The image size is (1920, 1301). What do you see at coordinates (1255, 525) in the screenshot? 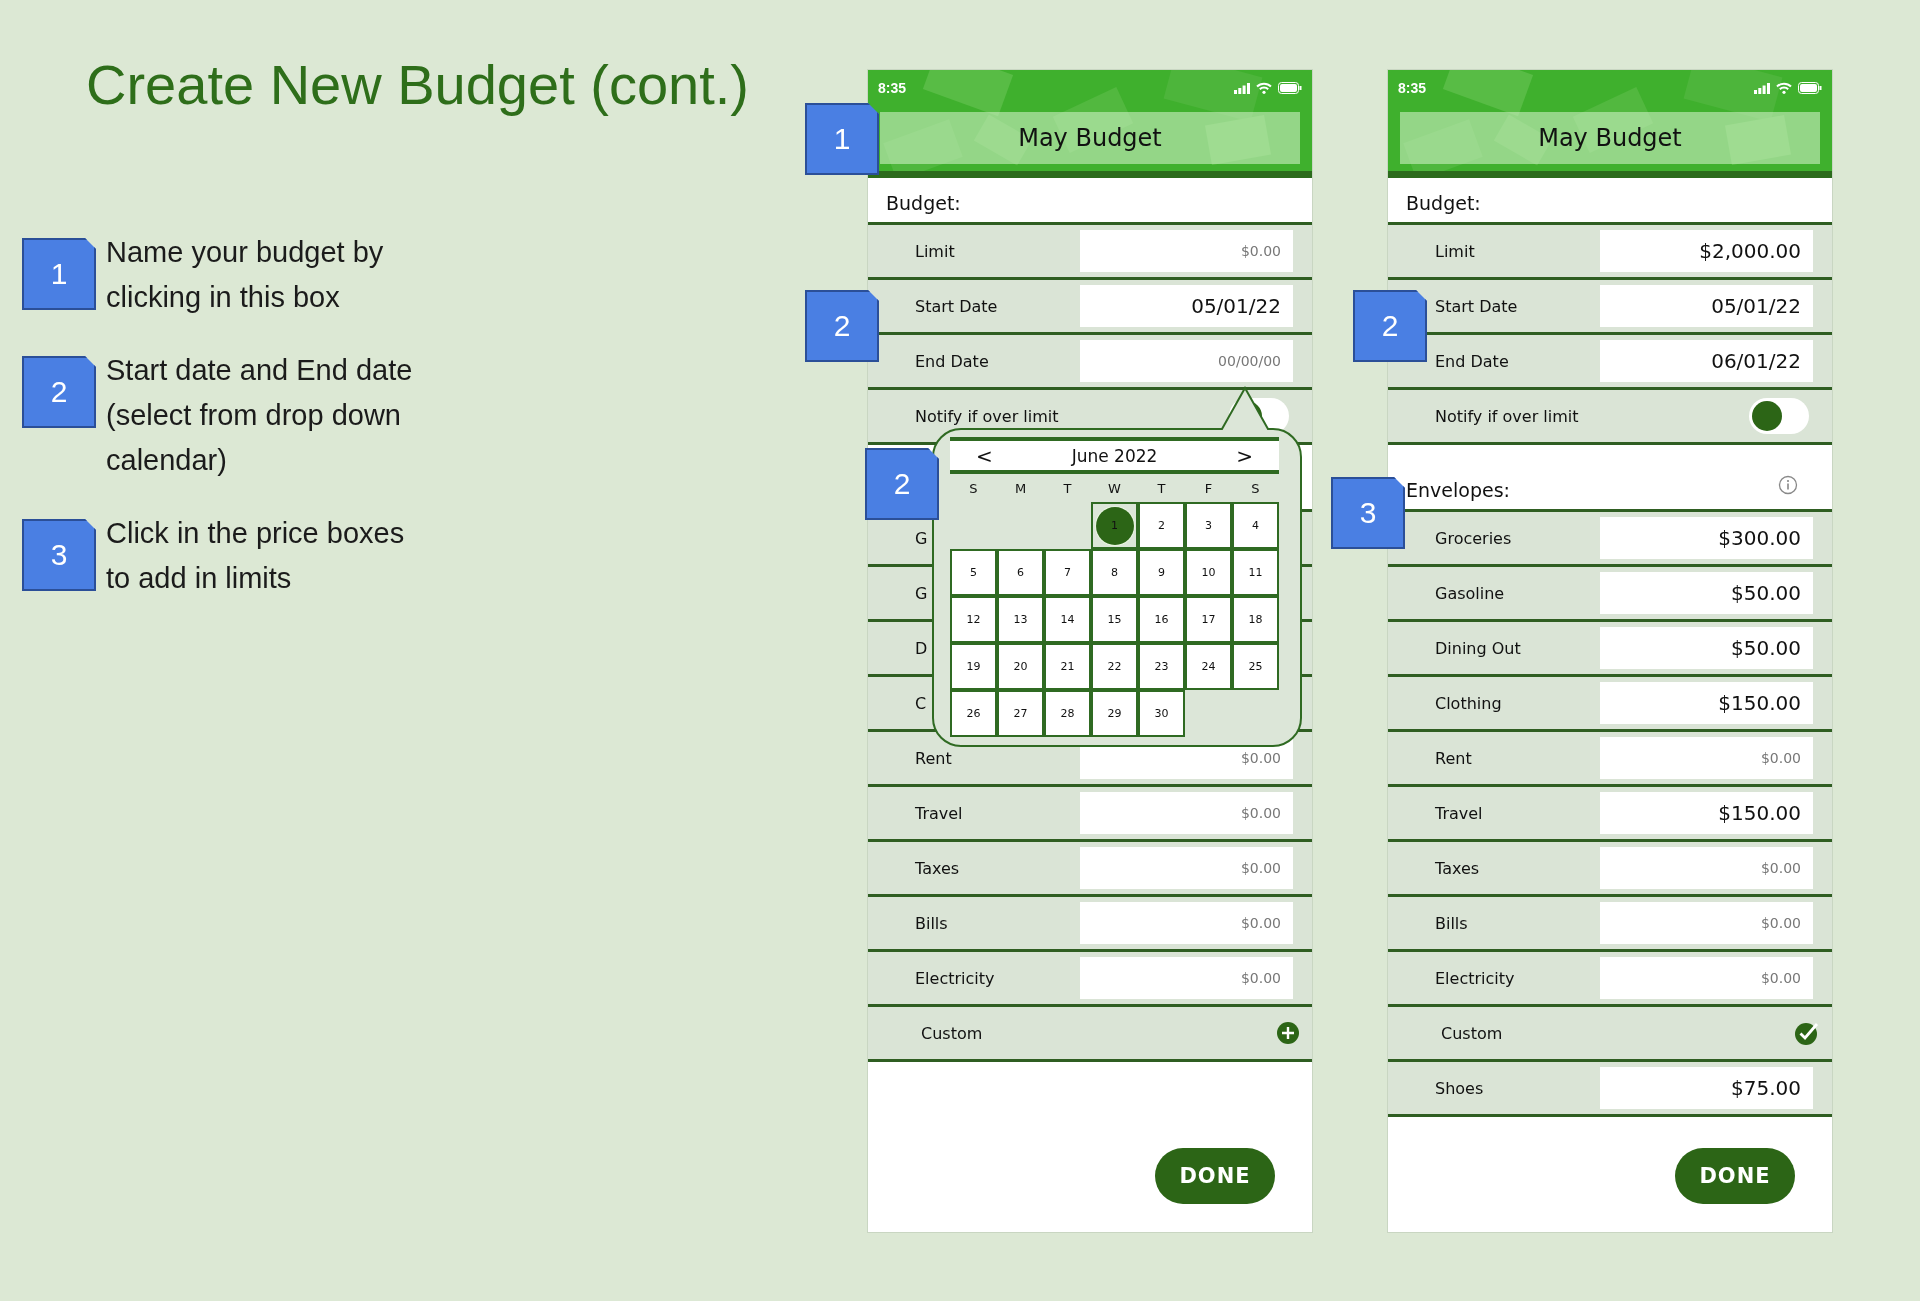
I see `calendar-day: 4` at bounding box center [1255, 525].